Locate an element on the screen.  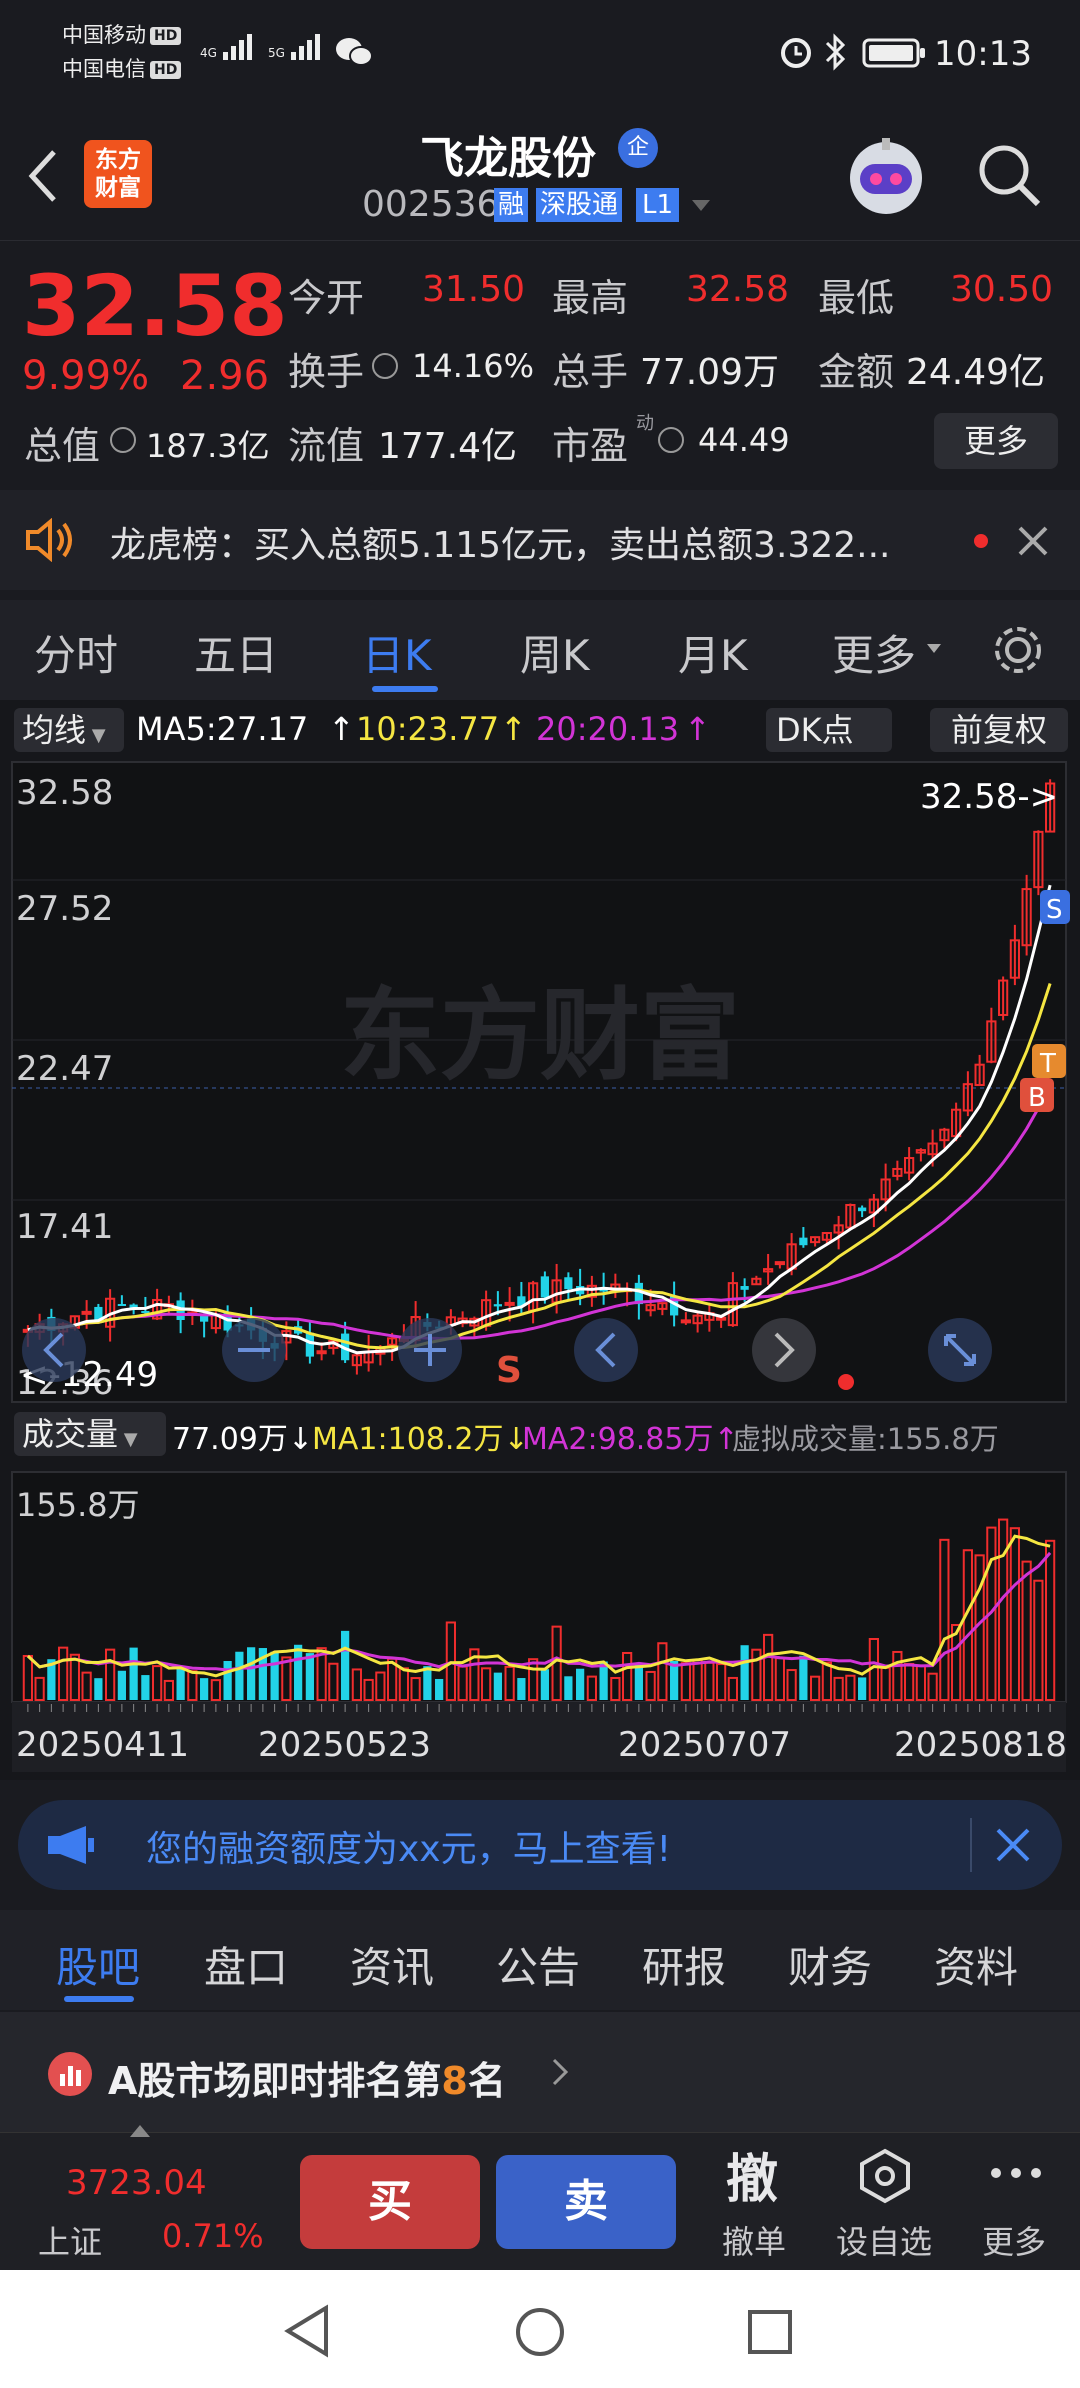
dk-point-button: DK点 is located at coordinates (829, 730).